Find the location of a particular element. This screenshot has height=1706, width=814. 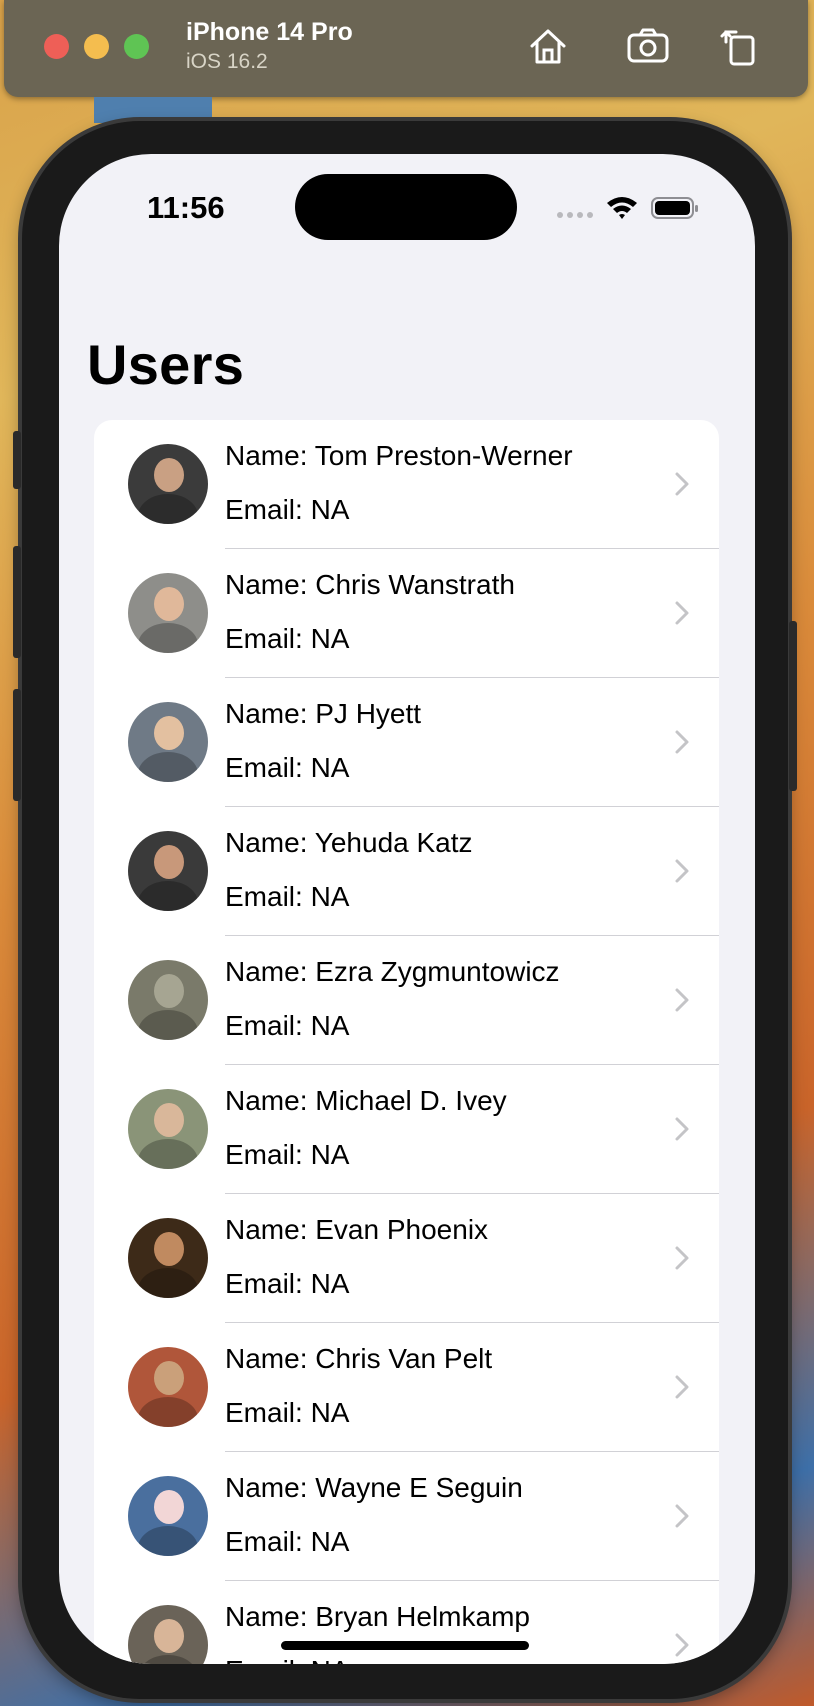

power-button is located at coordinates (793, 706).